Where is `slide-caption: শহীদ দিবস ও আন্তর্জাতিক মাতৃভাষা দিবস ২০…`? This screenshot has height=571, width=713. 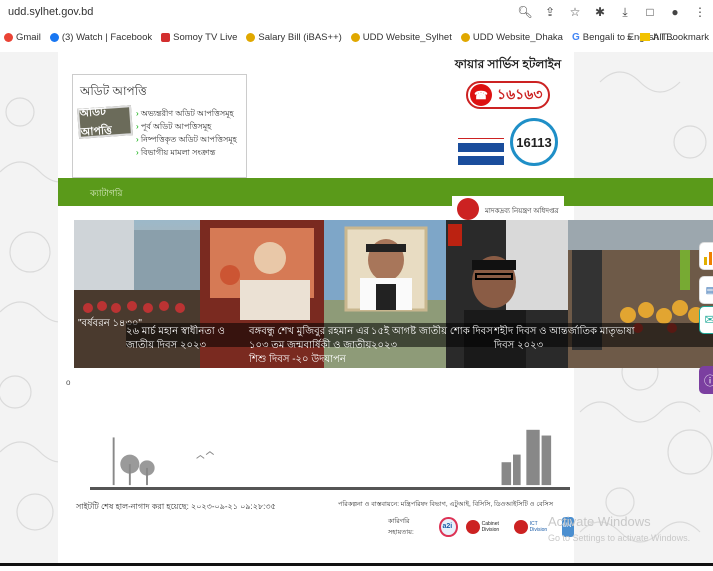
slide-caption: শহীদ দিবস ও আন্তর্জাতিক মাতৃভাষা দিবস ২০… is located at coordinates (564, 338).